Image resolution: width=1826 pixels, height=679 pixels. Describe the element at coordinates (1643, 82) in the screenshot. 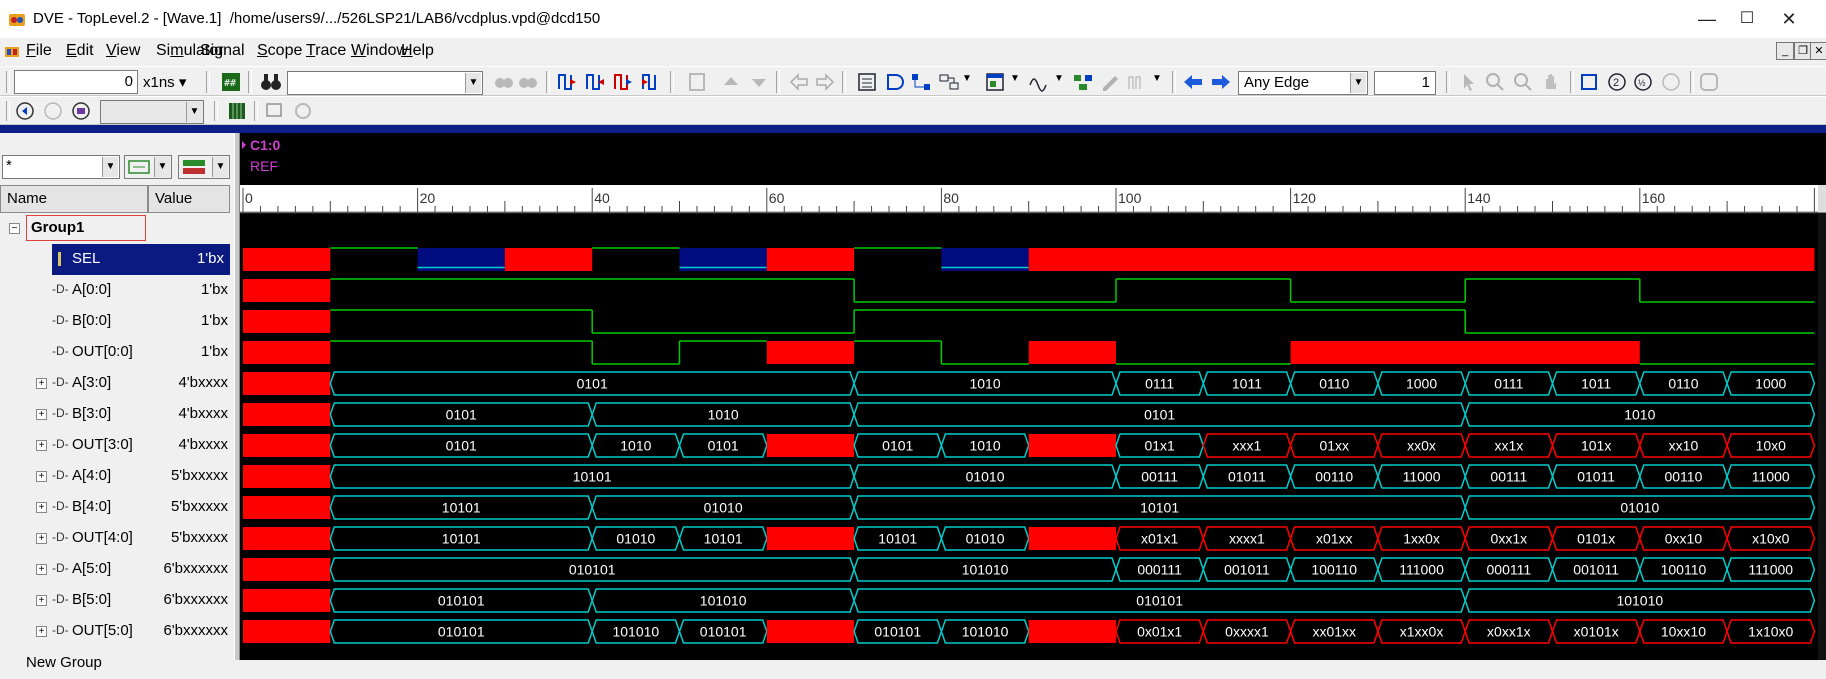

I see `zoom-half-icon: ½` at that location.